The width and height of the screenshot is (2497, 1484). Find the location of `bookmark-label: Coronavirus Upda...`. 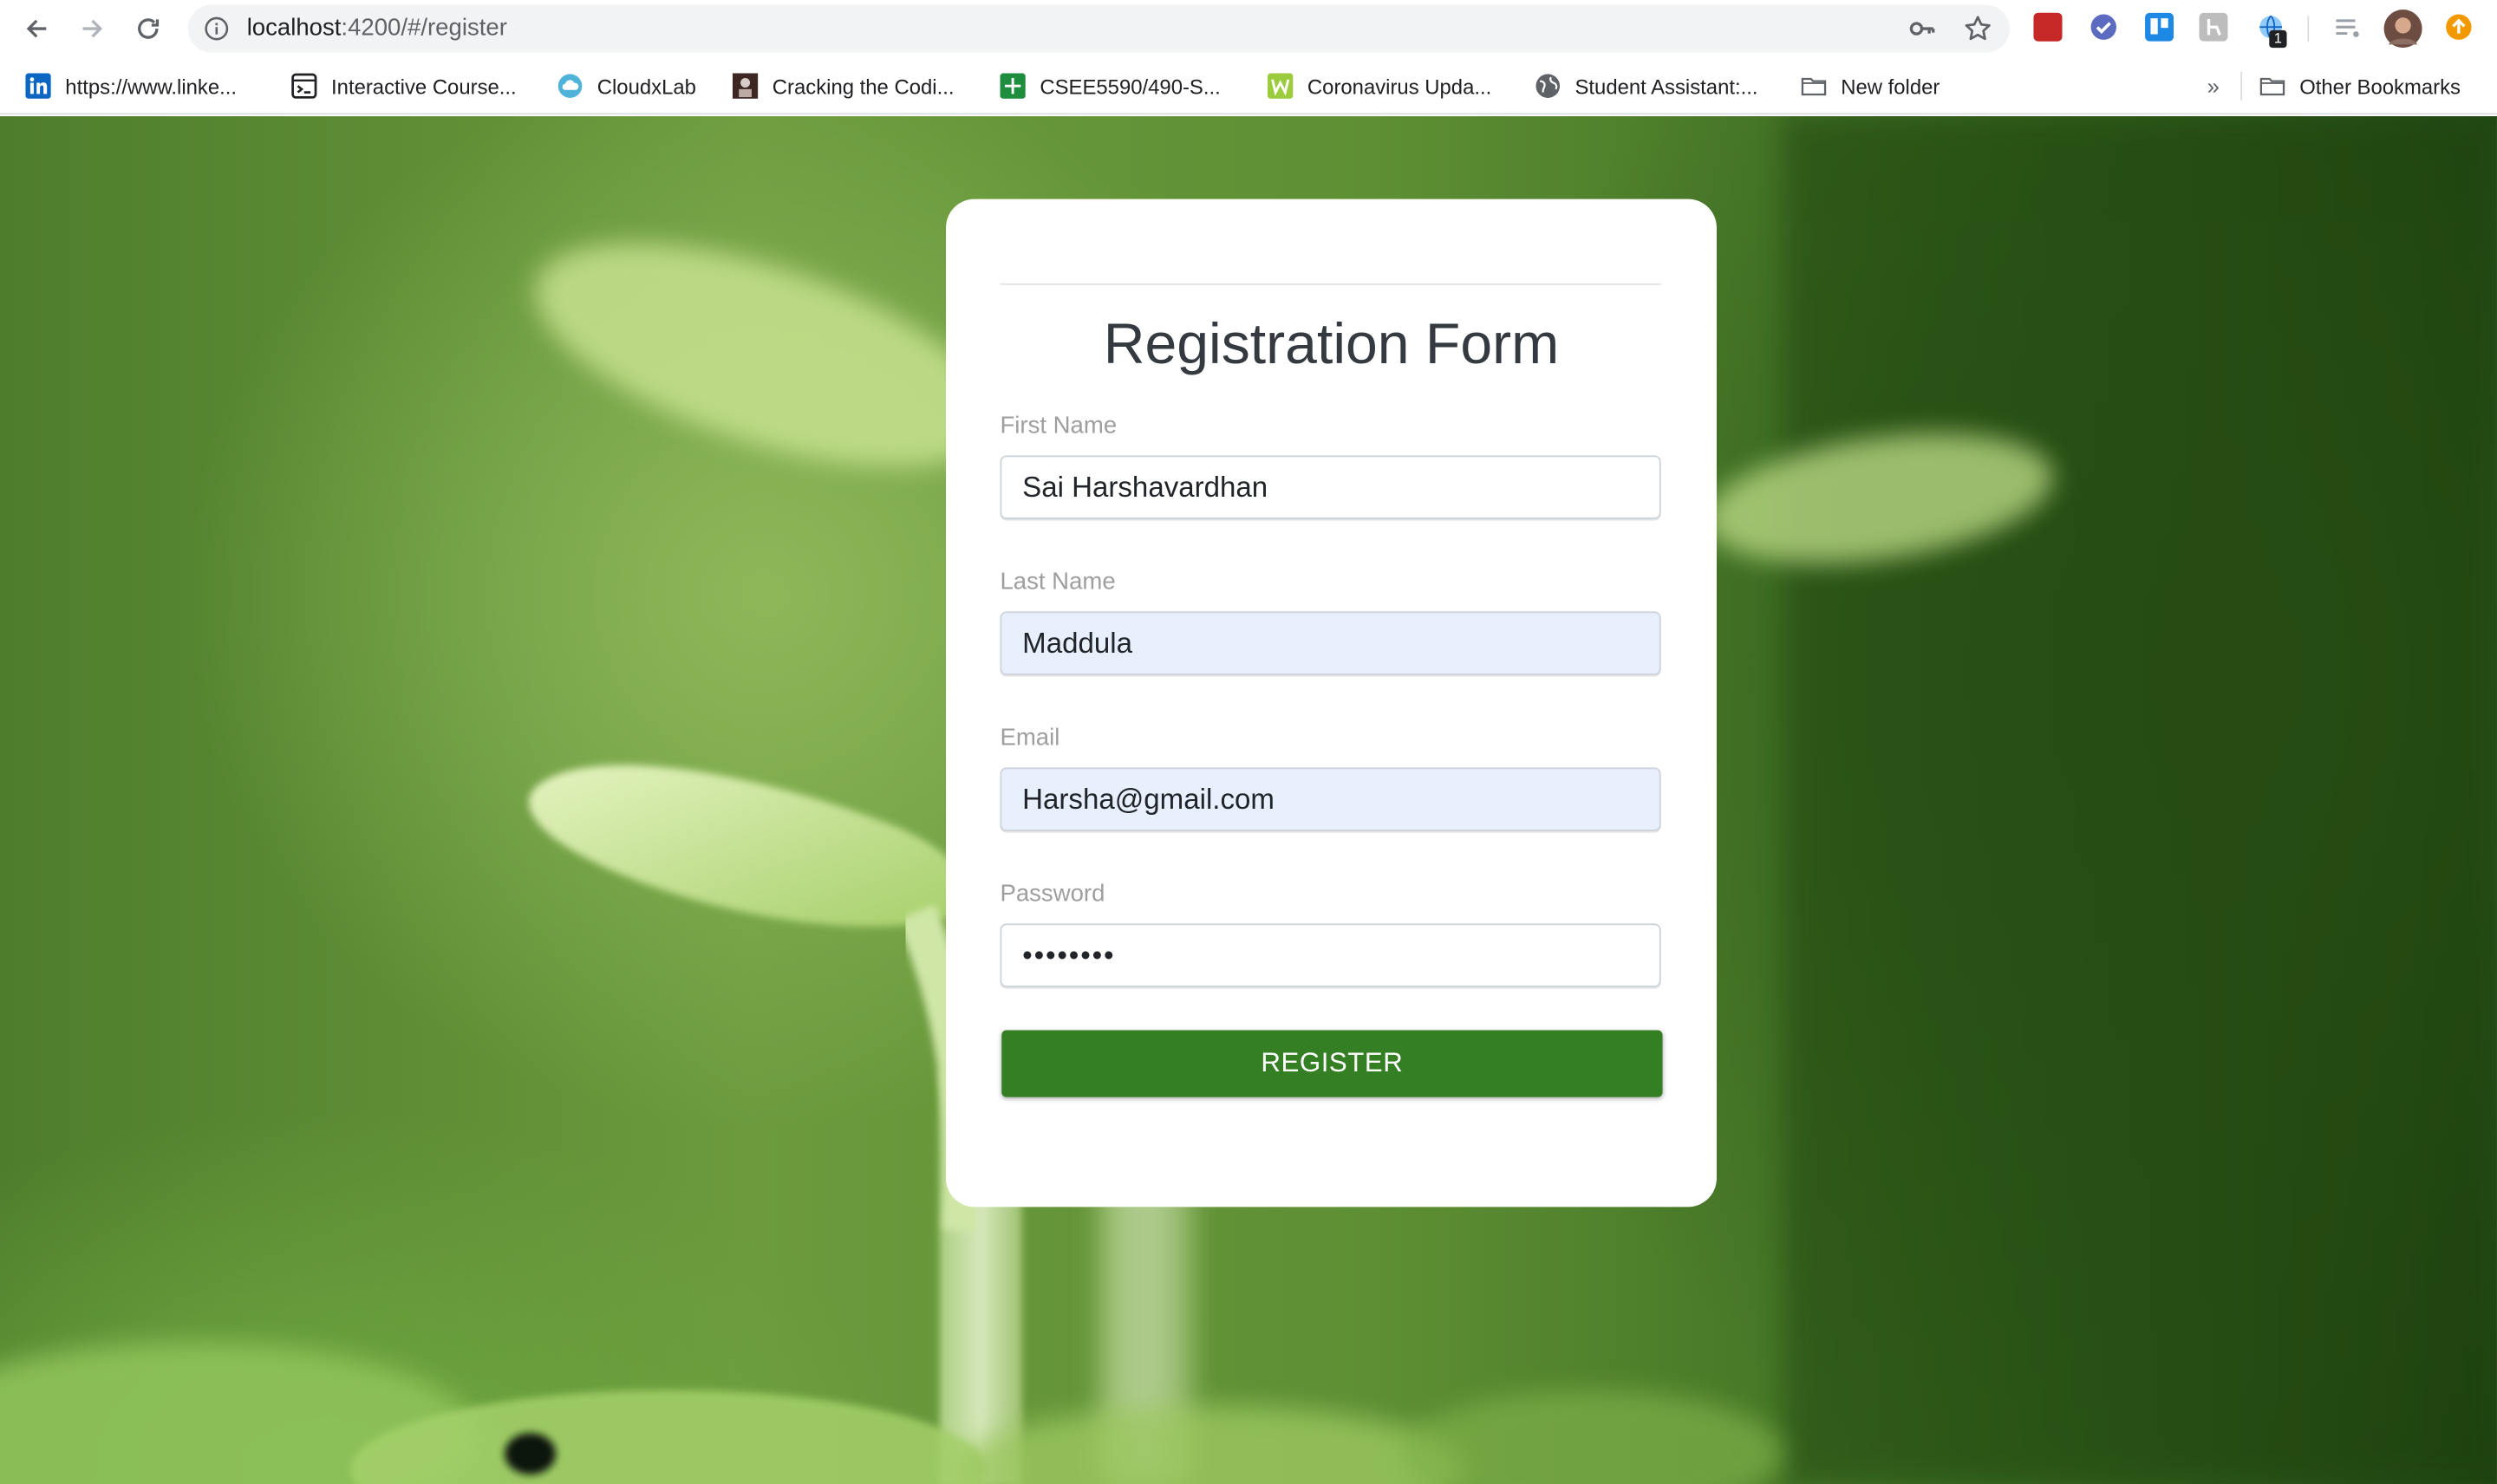

bookmark-label: Coronavirus Upda... is located at coordinates (1399, 86).